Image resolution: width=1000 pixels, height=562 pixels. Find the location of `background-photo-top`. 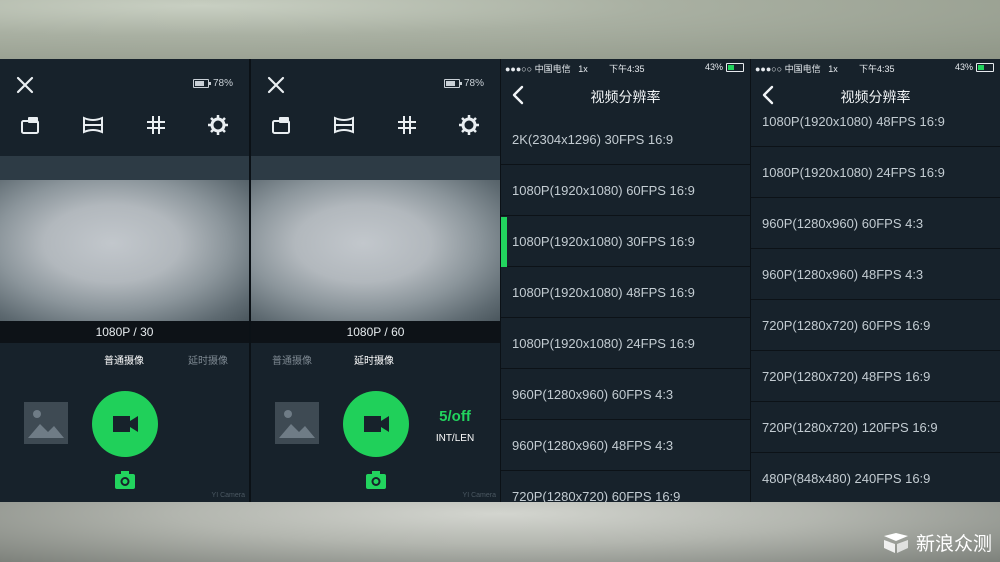

background-photo-top is located at coordinates (500, 29).